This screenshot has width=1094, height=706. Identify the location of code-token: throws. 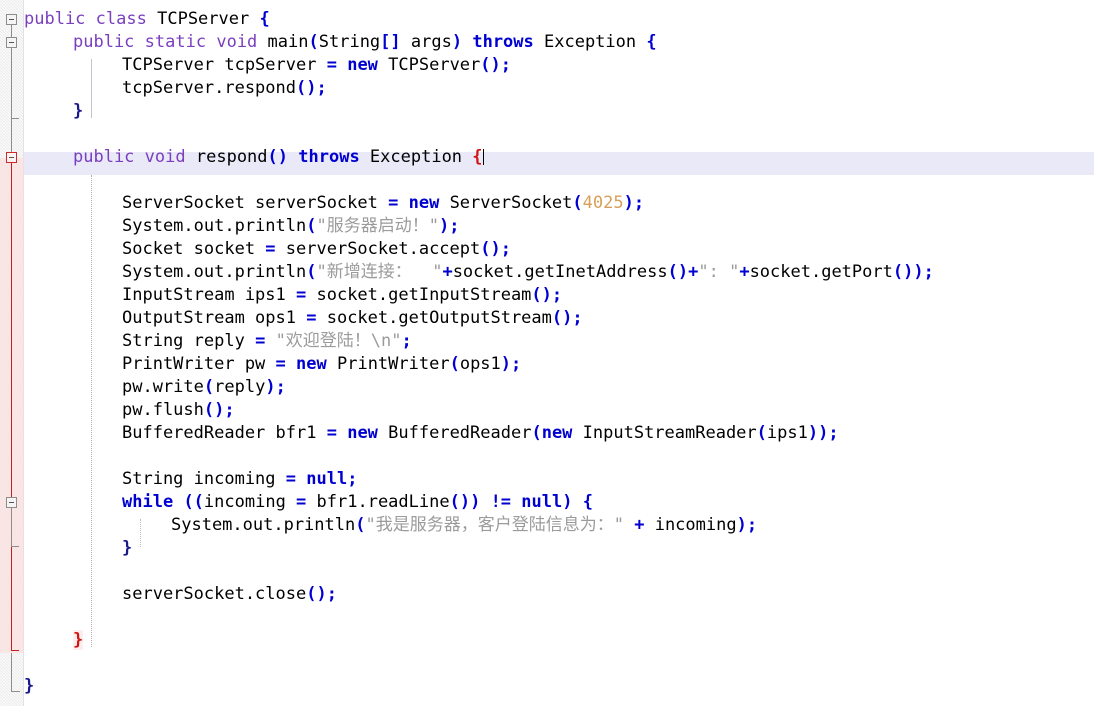
(503, 42).